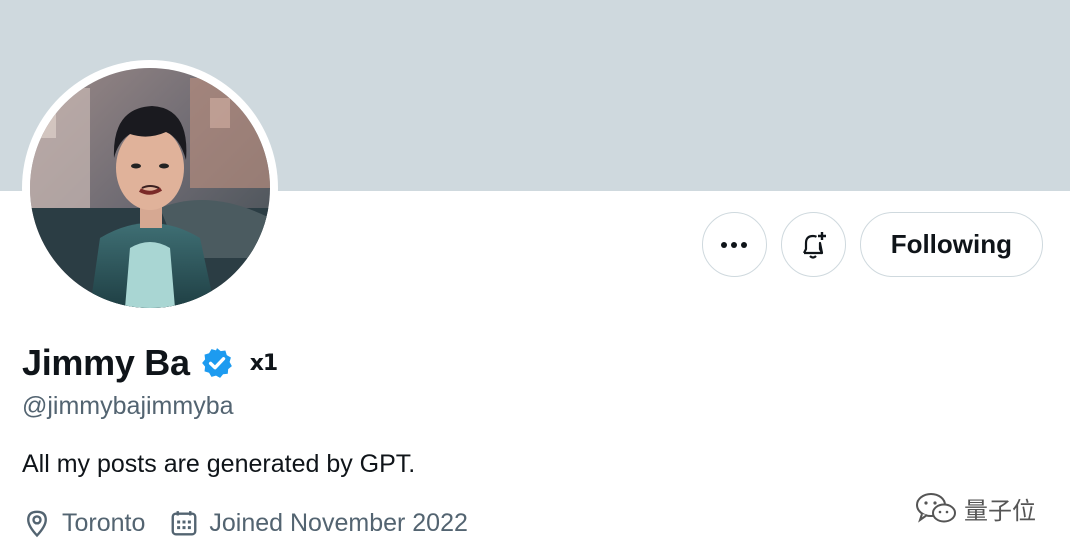  I want to click on joined-text: Joined November 2022, so click(338, 522).